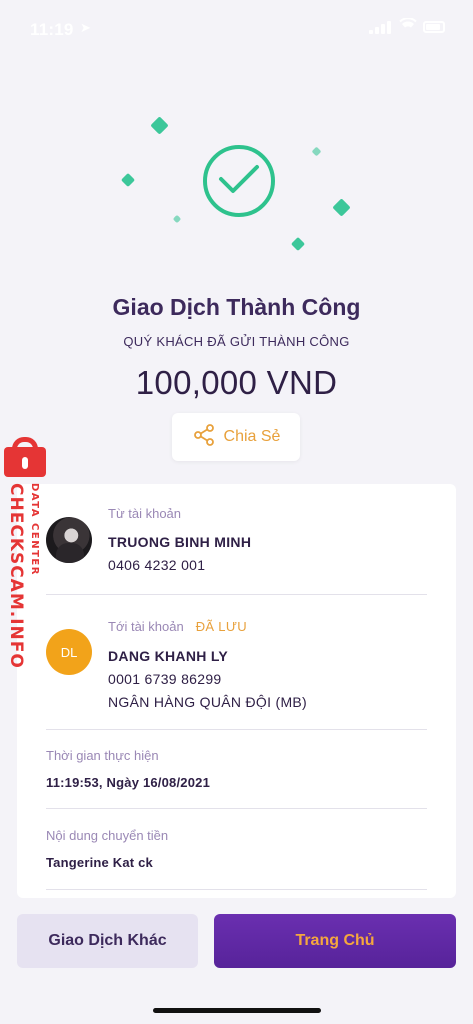  I want to click on watermark-sub-text: DATA CENTER, so click(34, 529).